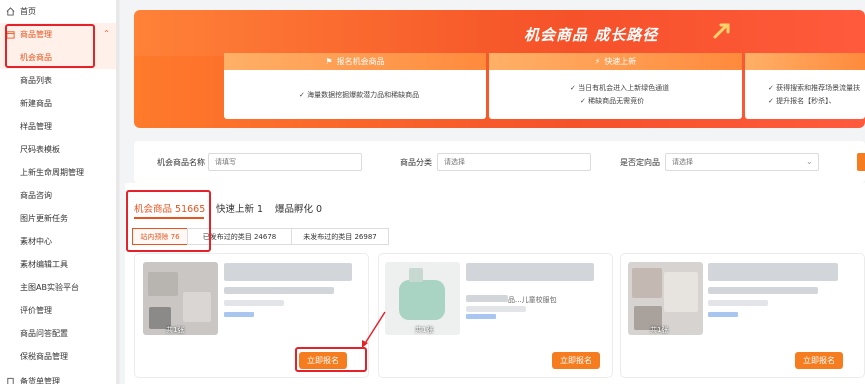  What do you see at coordinates (44, 218) in the screenshot?
I see `sidebar-item-label: 图片更新任务` at bounding box center [44, 218].